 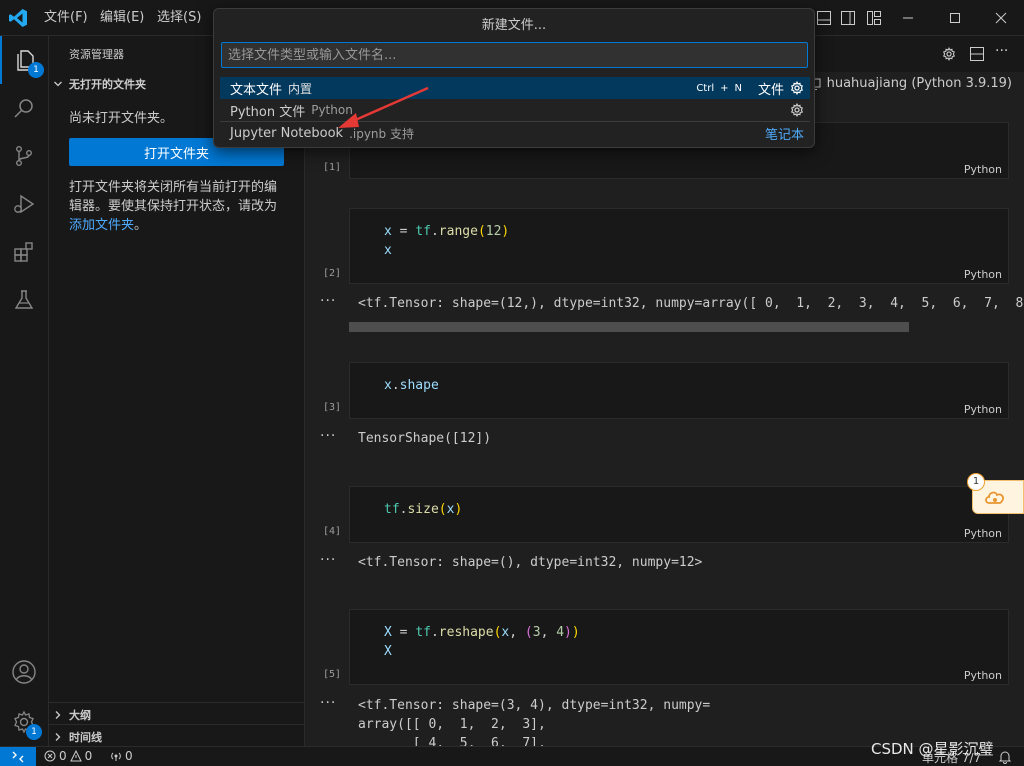 I want to click on code-cell-2: x = tf.range(12) x Python, so click(x=679, y=246).